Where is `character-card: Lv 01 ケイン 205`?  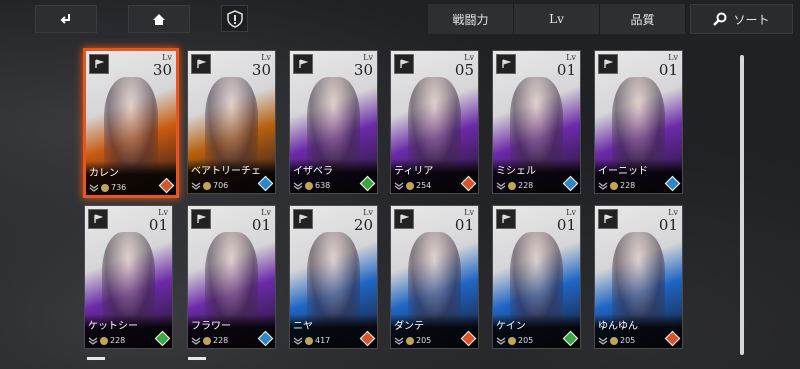 character-card: Lv 01 ケイン 205 is located at coordinates (536, 277).